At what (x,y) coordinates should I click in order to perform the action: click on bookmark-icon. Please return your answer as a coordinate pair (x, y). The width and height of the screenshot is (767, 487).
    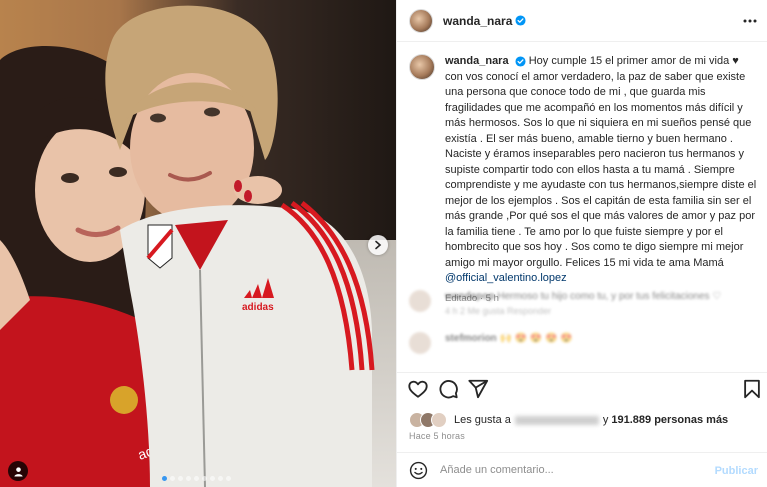
    Looking at the image, I should click on (752, 389).